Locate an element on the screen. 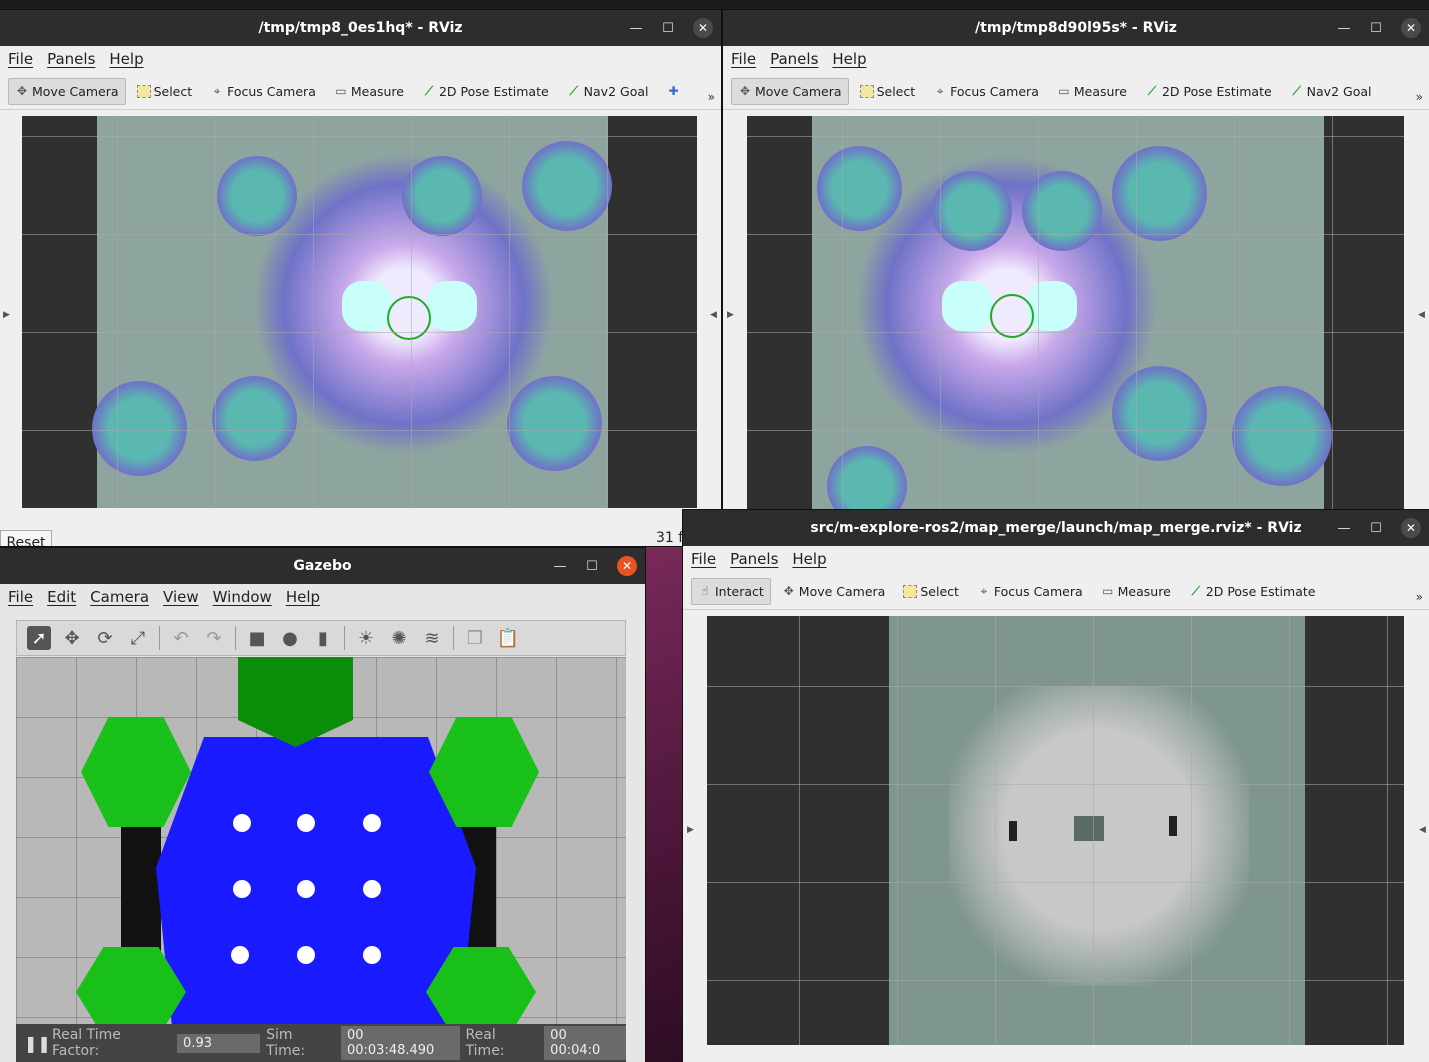 This screenshot has height=1062, width=1429. point-light-icon: ☀ is located at coordinates (366, 638).